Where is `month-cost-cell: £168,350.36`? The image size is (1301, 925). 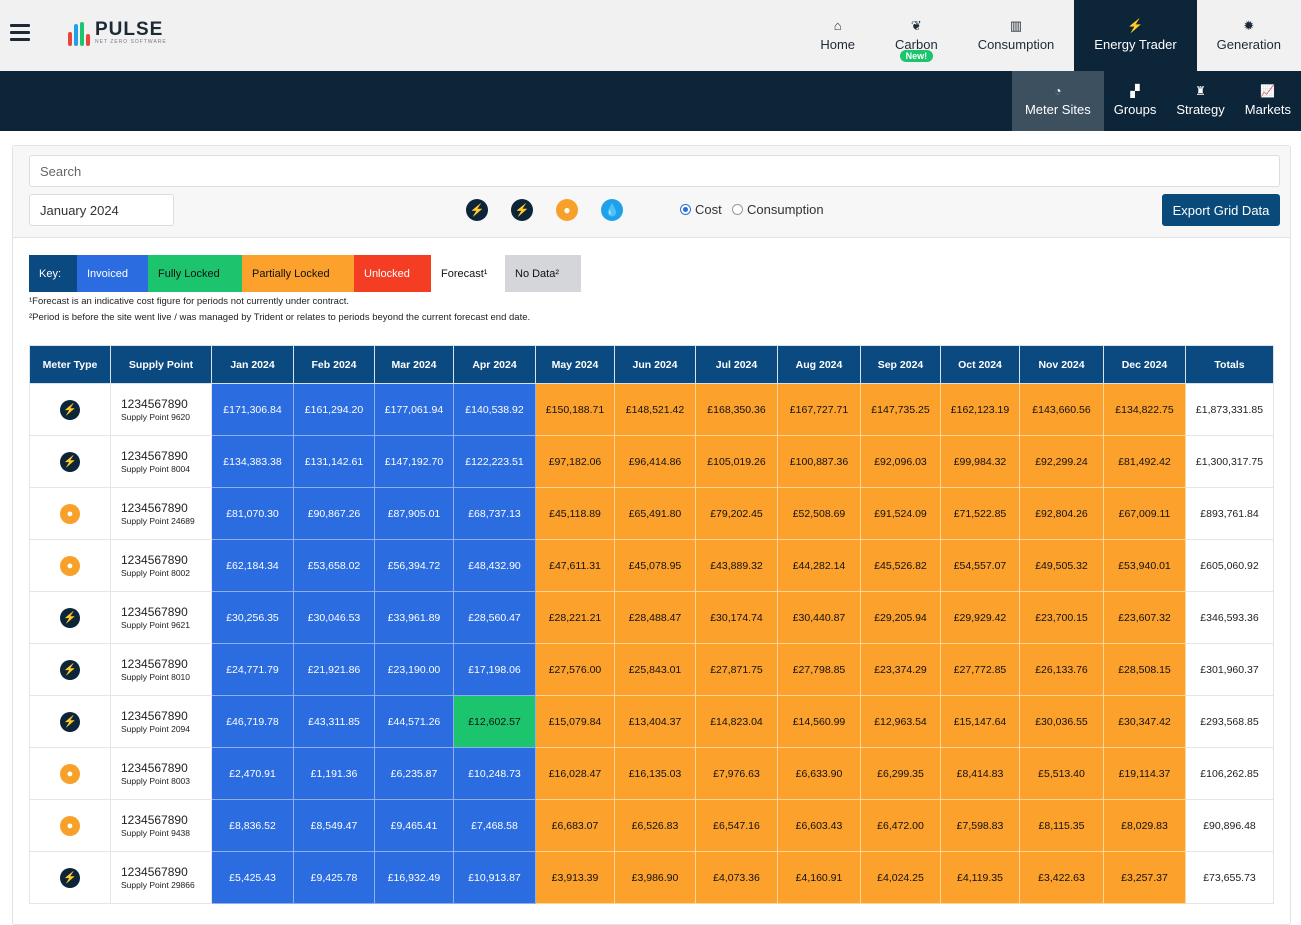
month-cost-cell: £168,350.36 is located at coordinates (736, 409).